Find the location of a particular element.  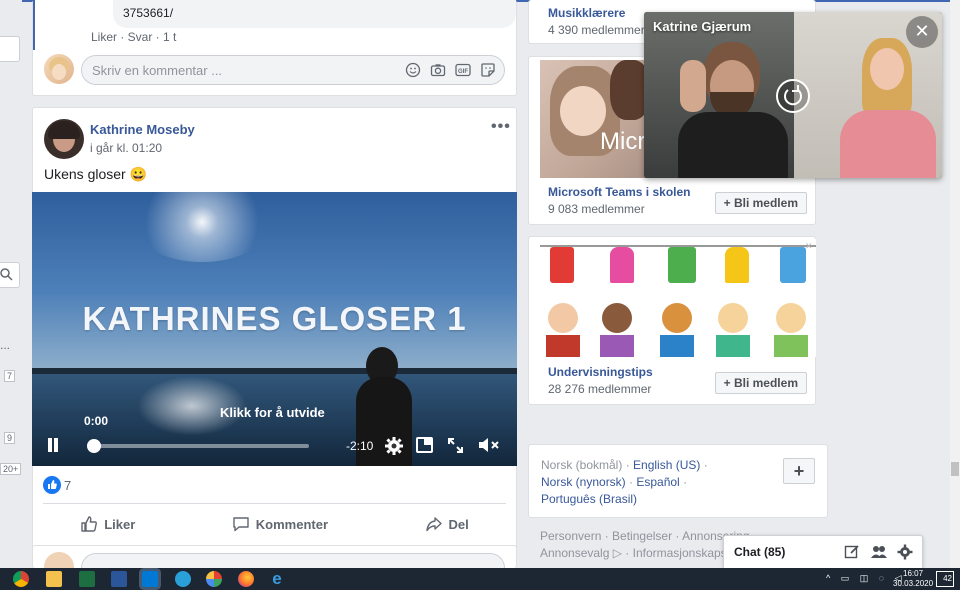

notifications-icon: 42 is located at coordinates (945, 579).